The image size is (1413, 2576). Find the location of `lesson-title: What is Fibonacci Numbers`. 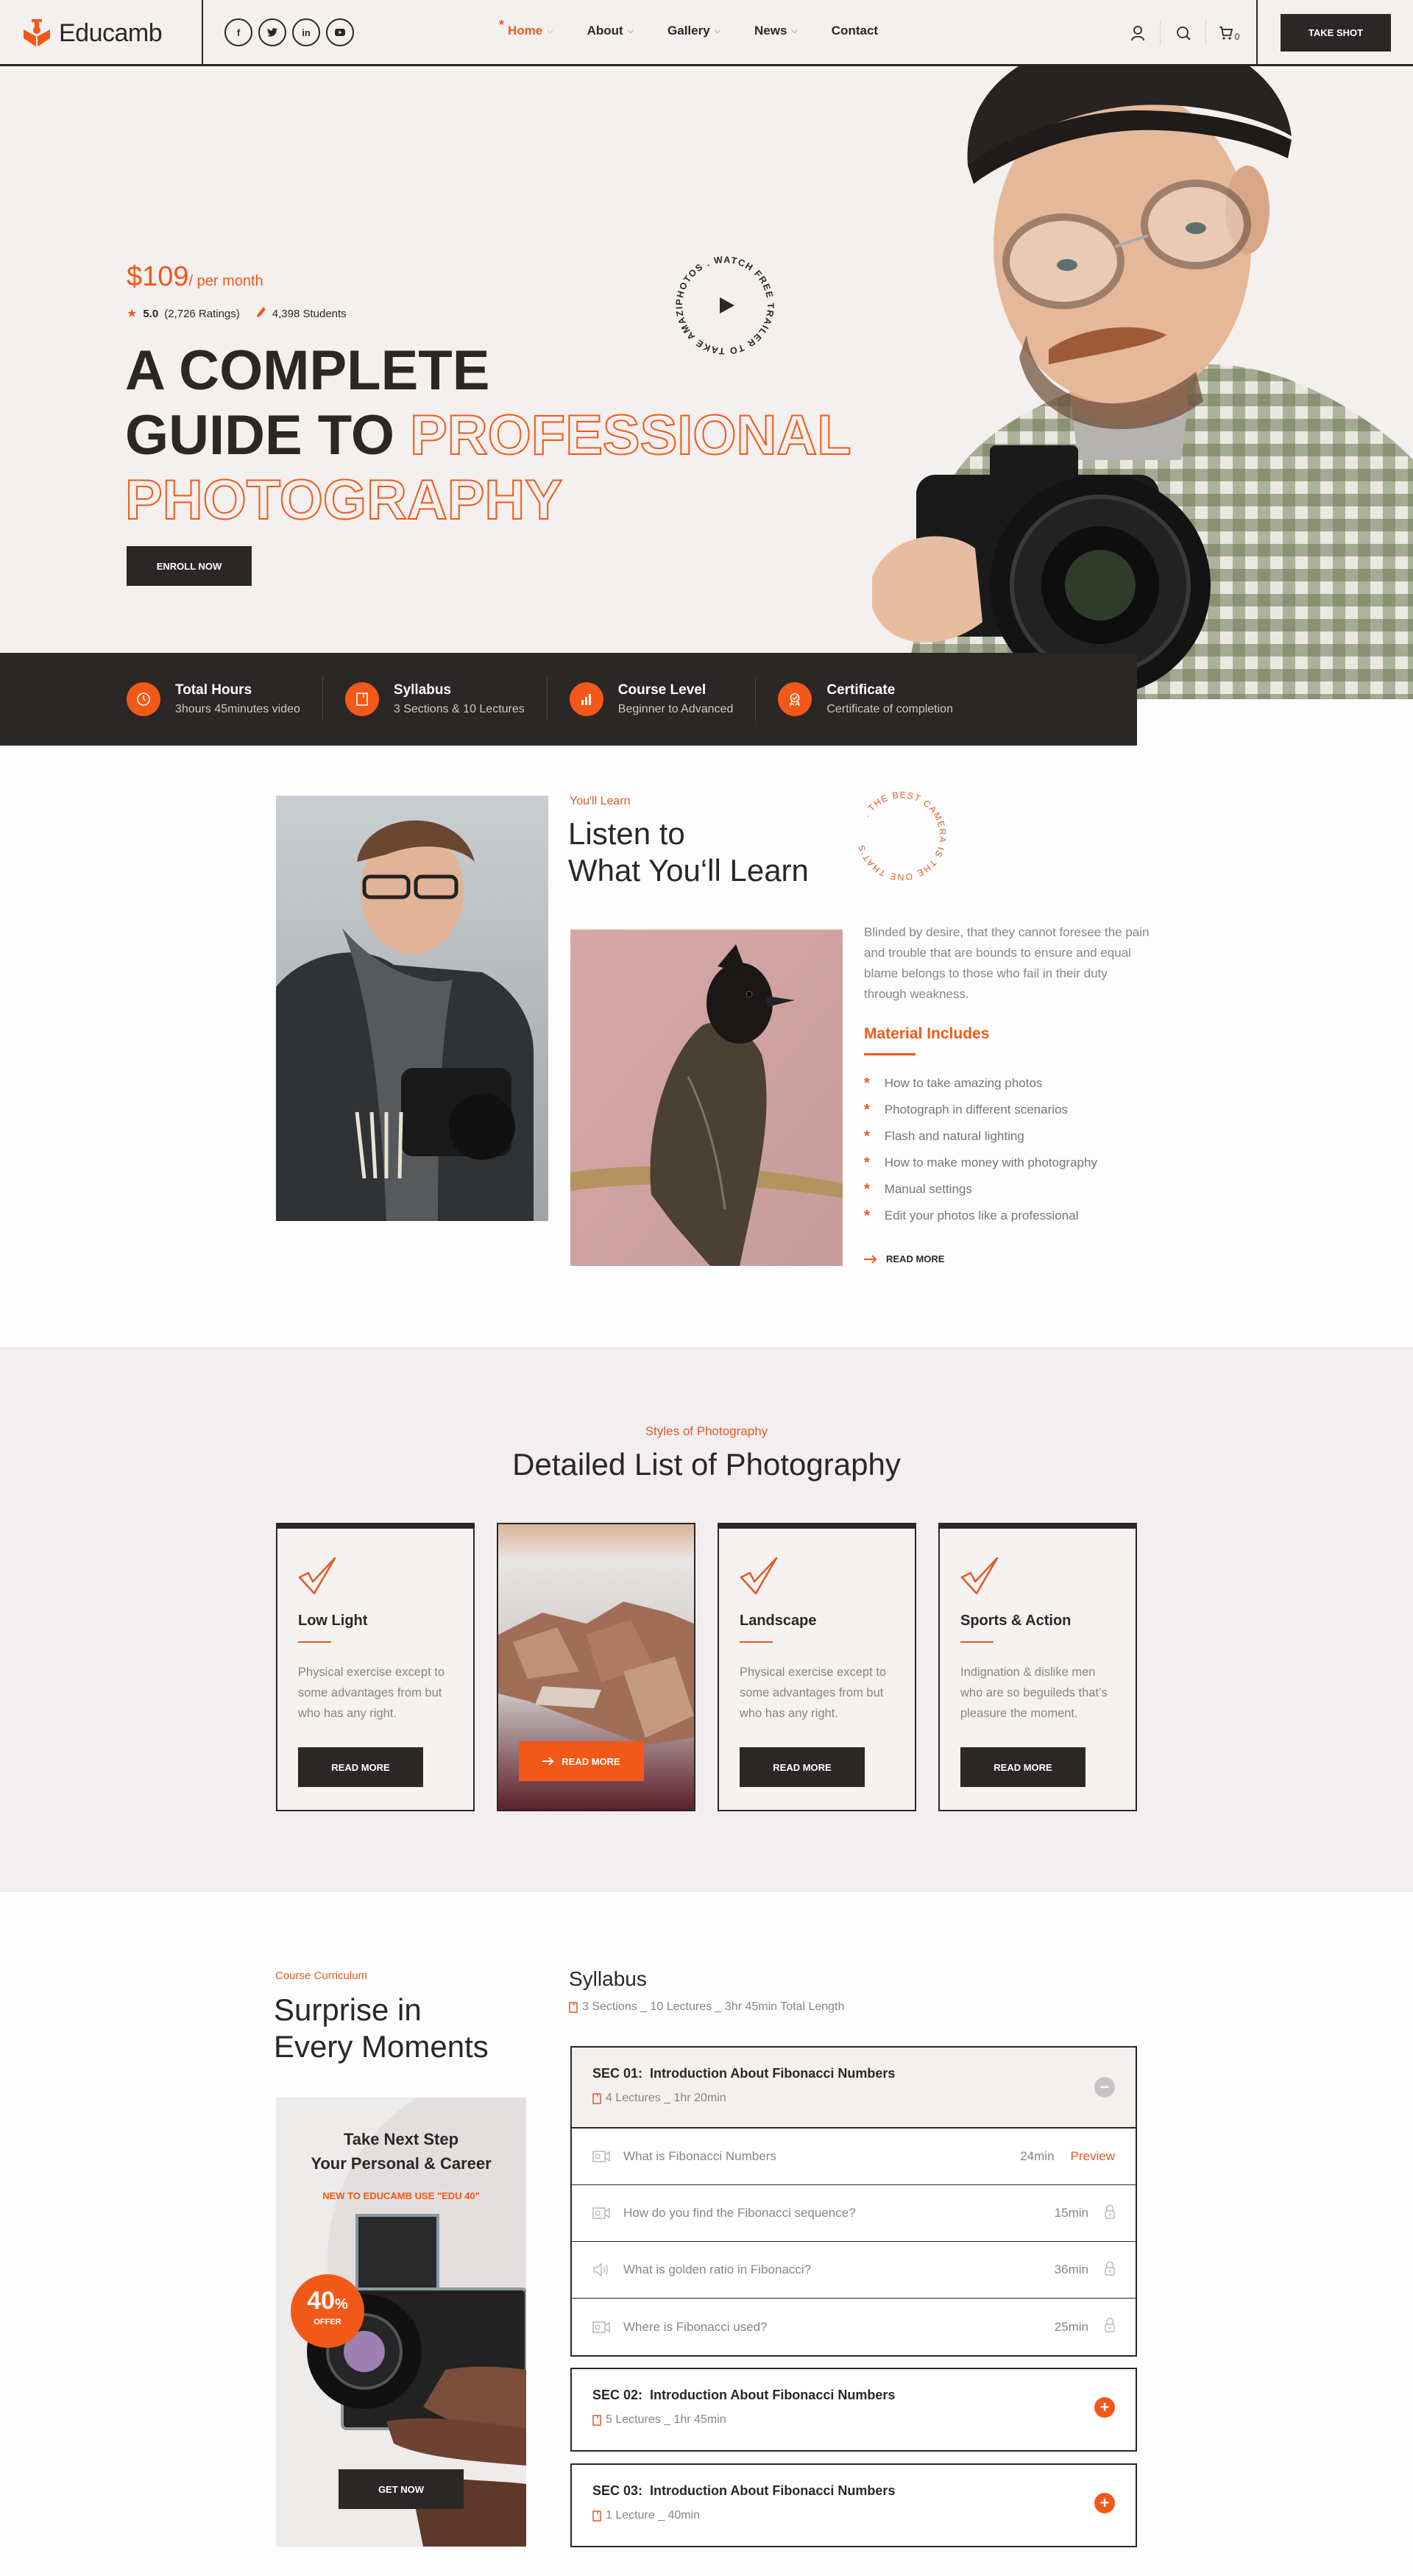

lesson-title: What is Fibonacci Numbers is located at coordinates (821, 2156).